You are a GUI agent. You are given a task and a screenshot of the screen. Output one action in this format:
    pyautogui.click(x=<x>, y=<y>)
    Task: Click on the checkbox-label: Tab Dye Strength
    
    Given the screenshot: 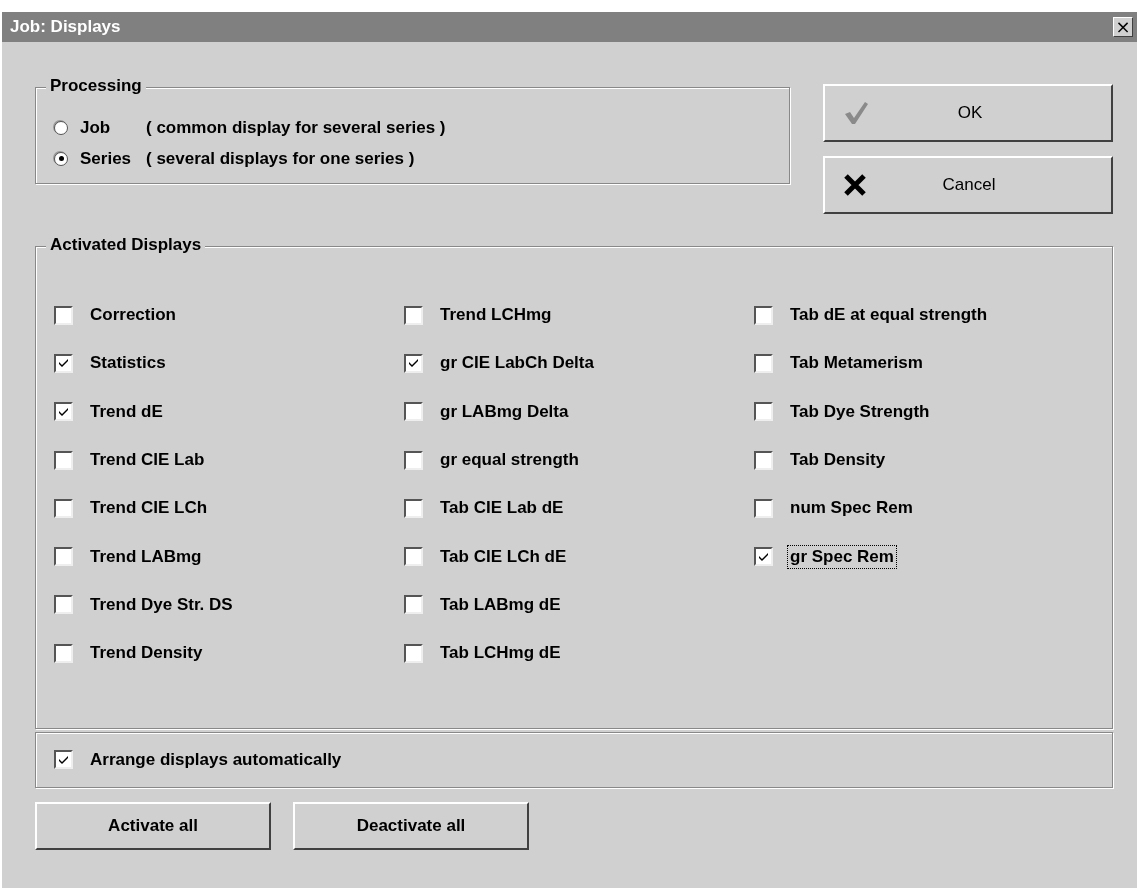 What is the action you would take?
    pyautogui.click(x=860, y=411)
    